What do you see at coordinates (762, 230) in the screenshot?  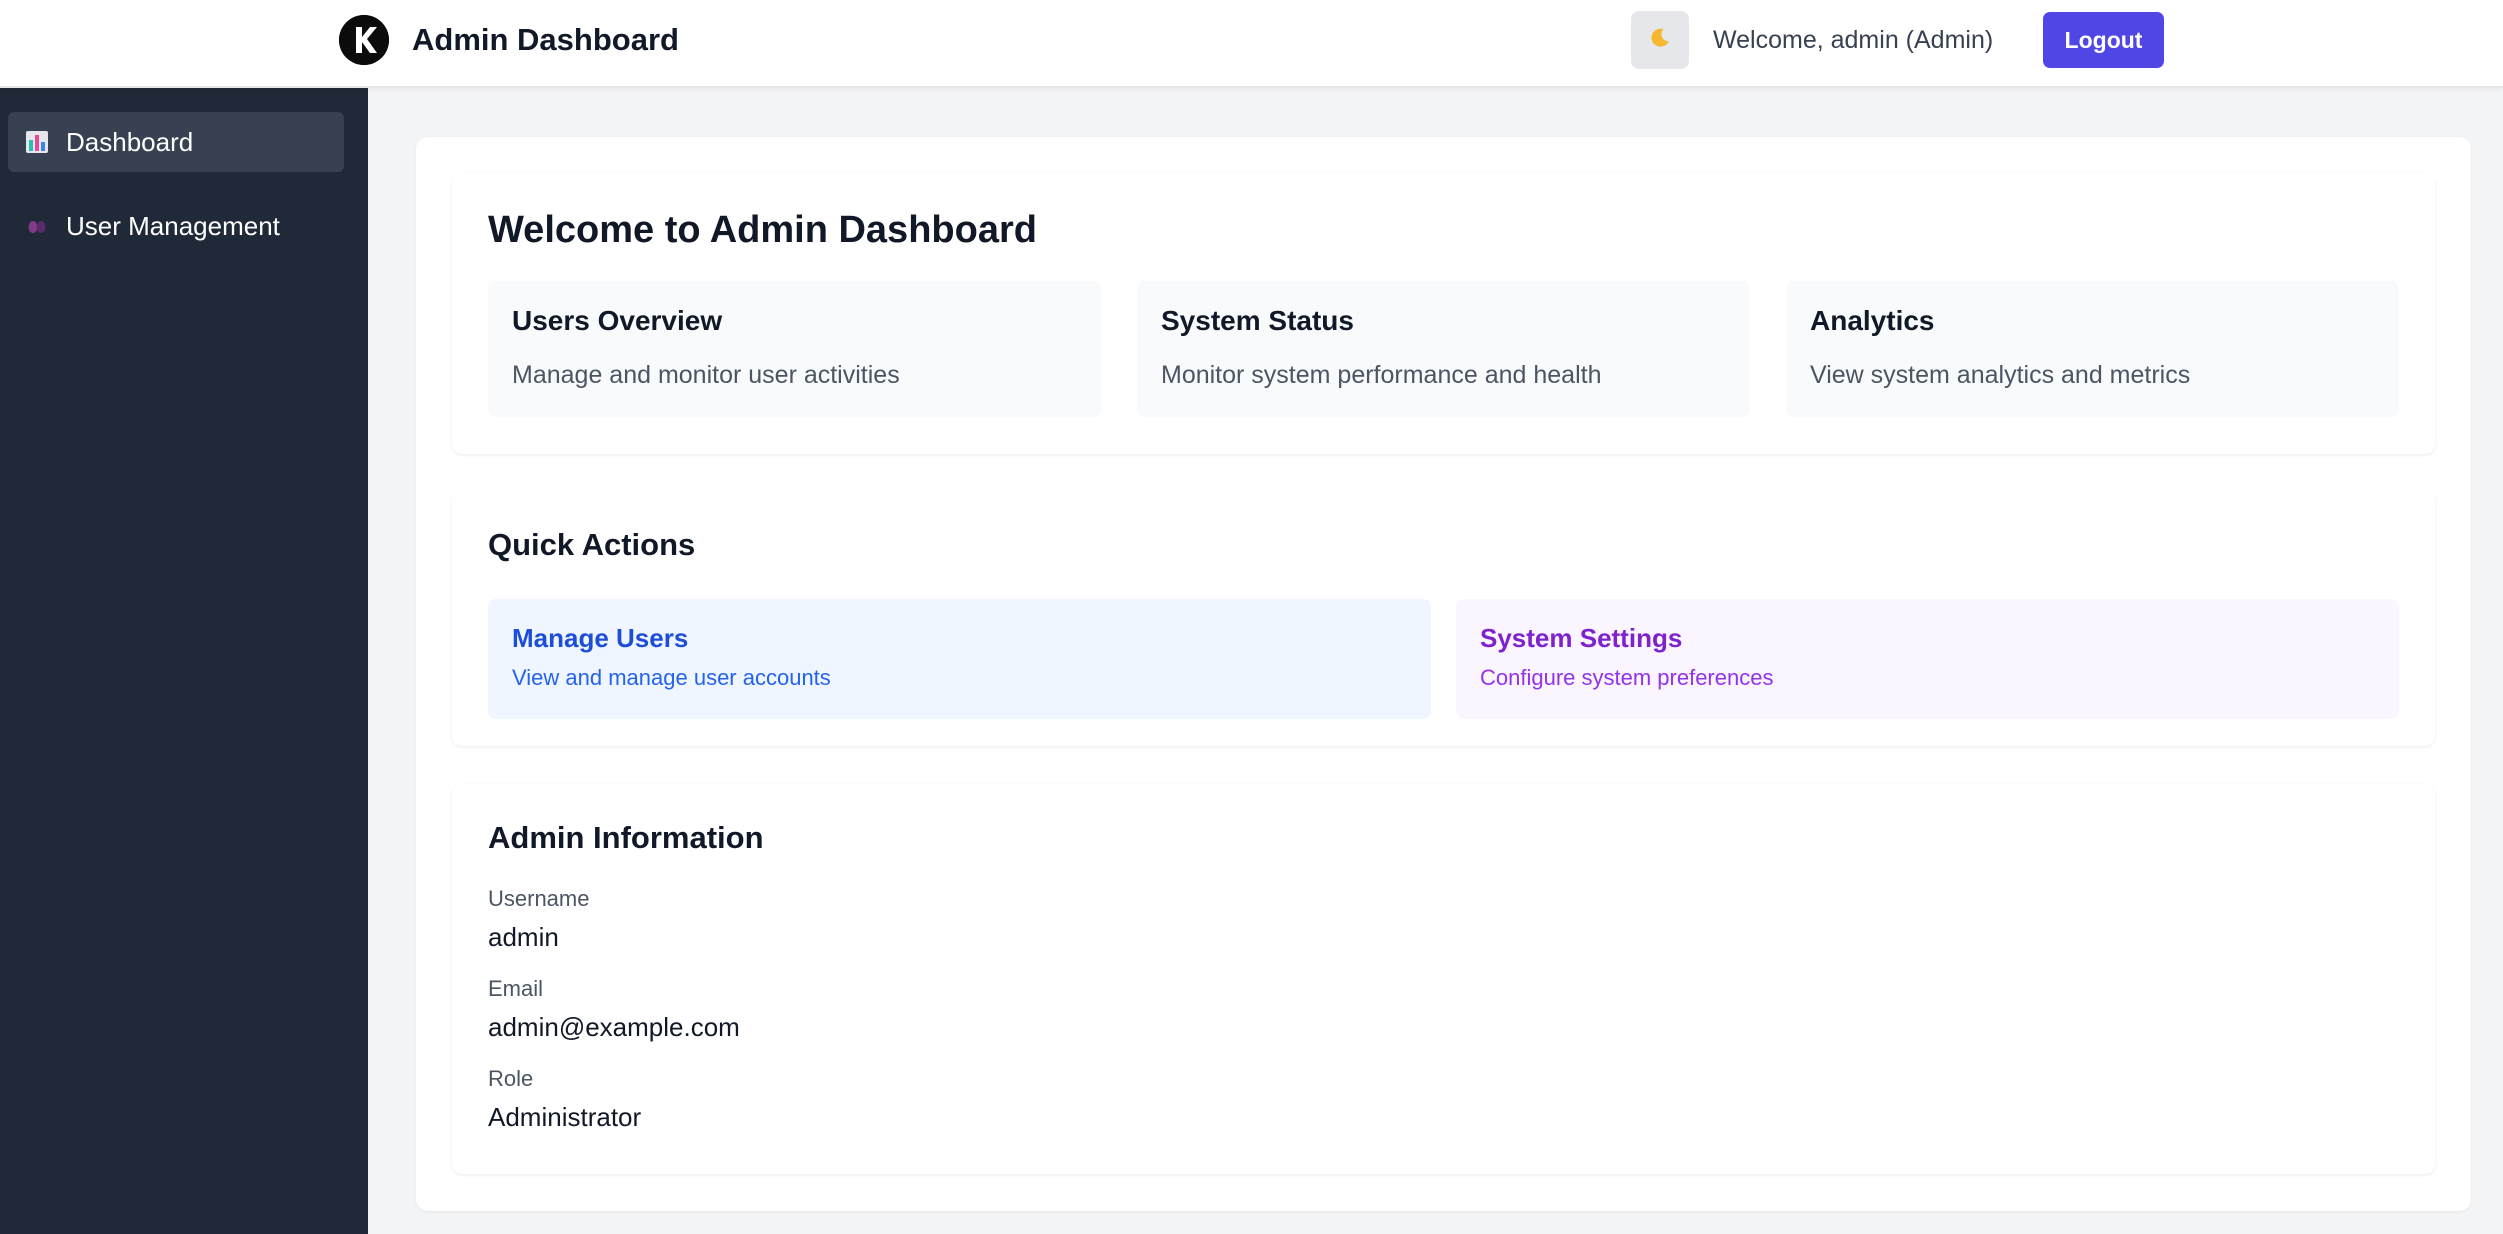 I see `welcome-title: Welcome to Admin Dashboard` at bounding box center [762, 230].